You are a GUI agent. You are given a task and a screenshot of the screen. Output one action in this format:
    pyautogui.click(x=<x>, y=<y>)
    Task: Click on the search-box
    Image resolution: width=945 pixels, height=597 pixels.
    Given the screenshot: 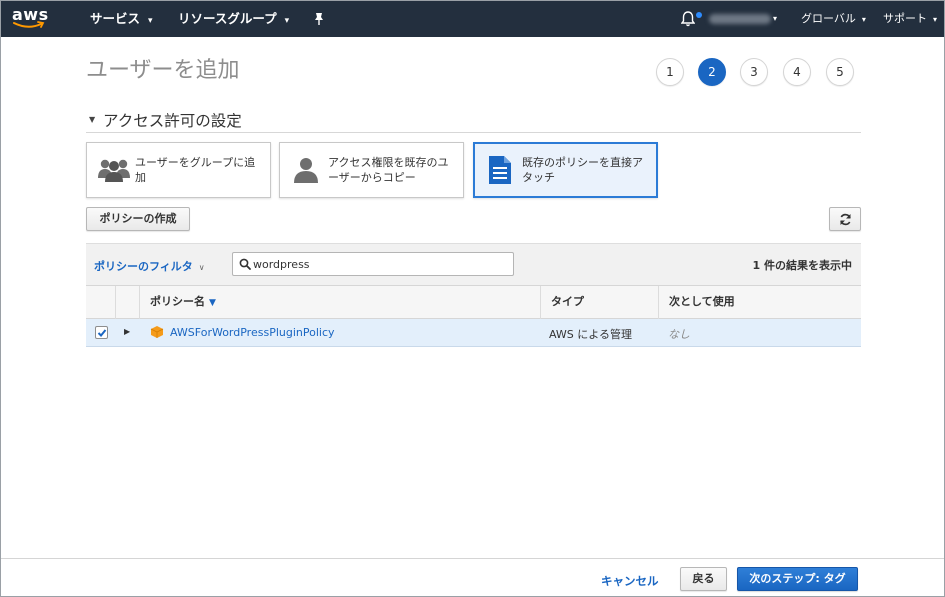 What is the action you would take?
    pyautogui.click(x=373, y=264)
    